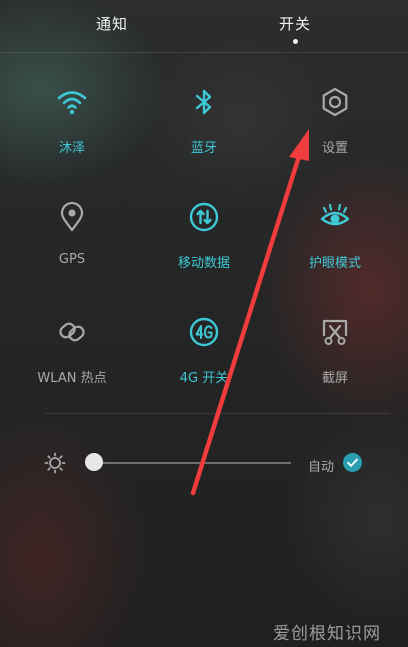 This screenshot has width=408, height=647. What do you see at coordinates (204, 241) in the screenshot?
I see `toggle-mobile-data: 移动数据` at bounding box center [204, 241].